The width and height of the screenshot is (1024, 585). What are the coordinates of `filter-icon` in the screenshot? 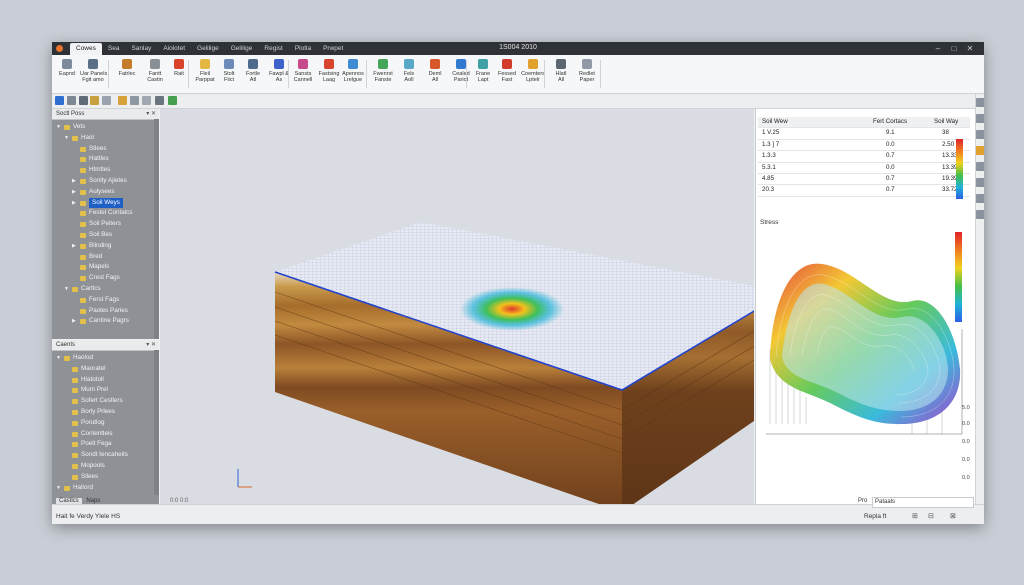 It's located at (980, 182).